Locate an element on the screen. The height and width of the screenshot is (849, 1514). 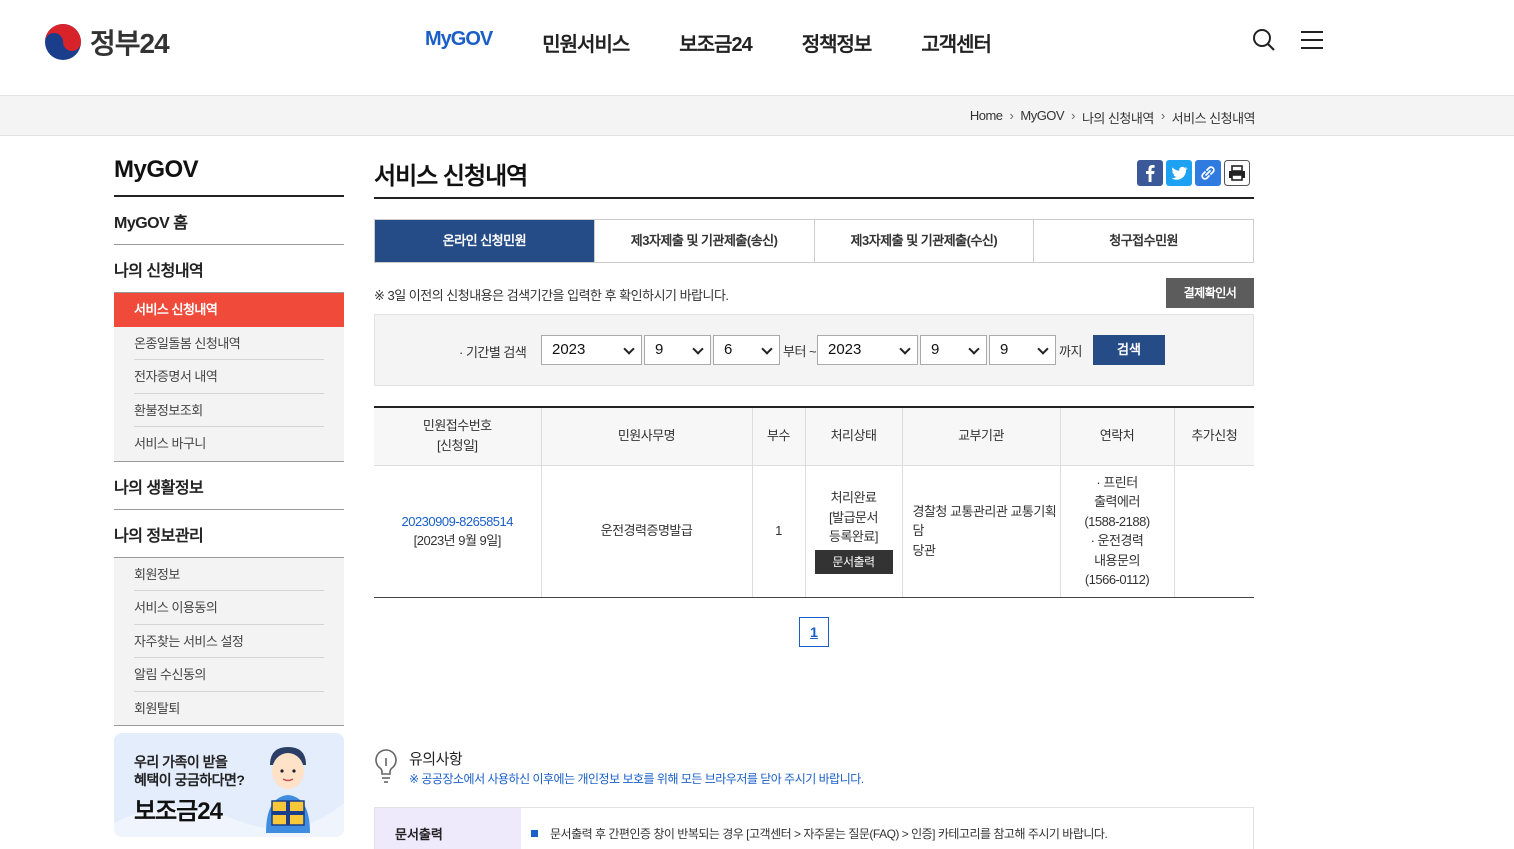
sidebar-item-notification-consent: 알림 수신동의 is located at coordinates (229, 675).